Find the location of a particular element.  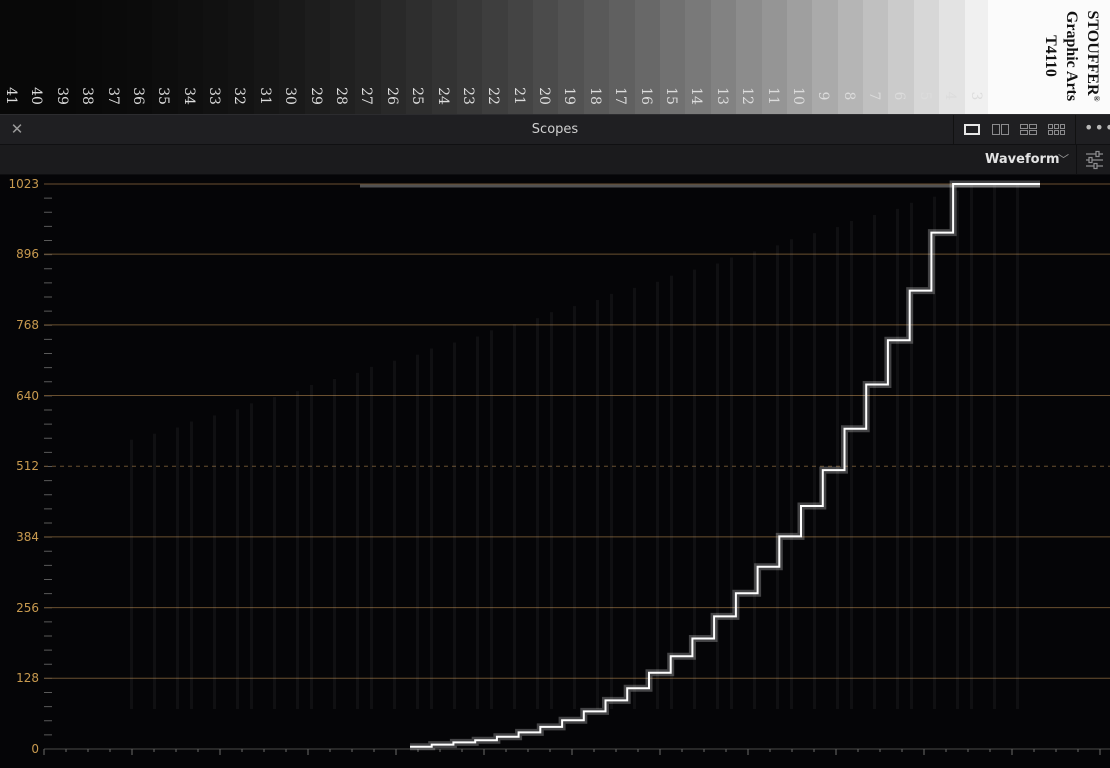

single-view-button is located at coordinates (972, 129).